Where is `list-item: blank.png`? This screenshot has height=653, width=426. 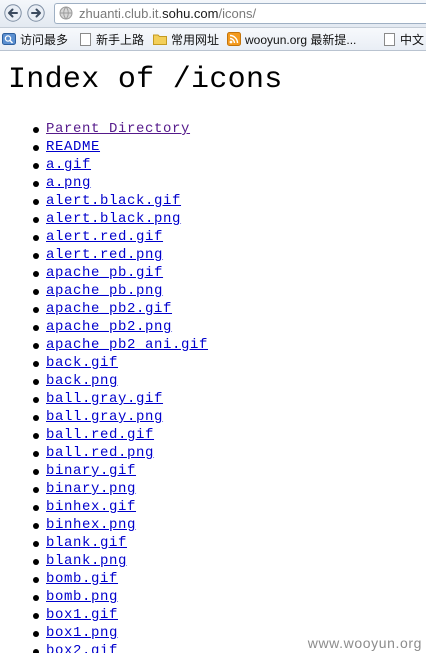
list-item: blank.png is located at coordinates (104, 561).